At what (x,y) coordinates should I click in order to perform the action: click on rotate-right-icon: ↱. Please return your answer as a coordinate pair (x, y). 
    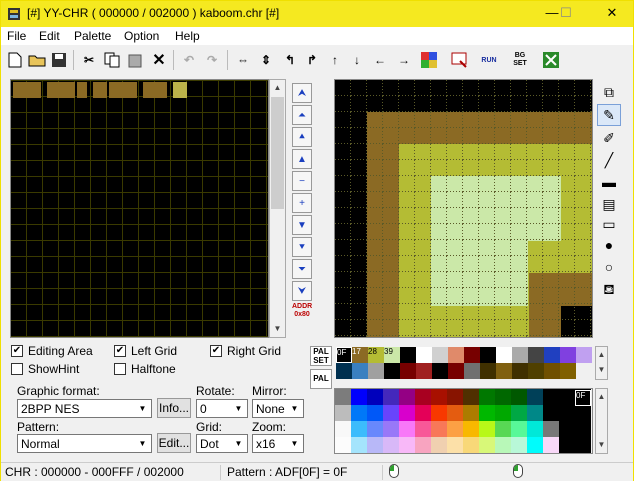
    Looking at the image, I should click on (312, 60).